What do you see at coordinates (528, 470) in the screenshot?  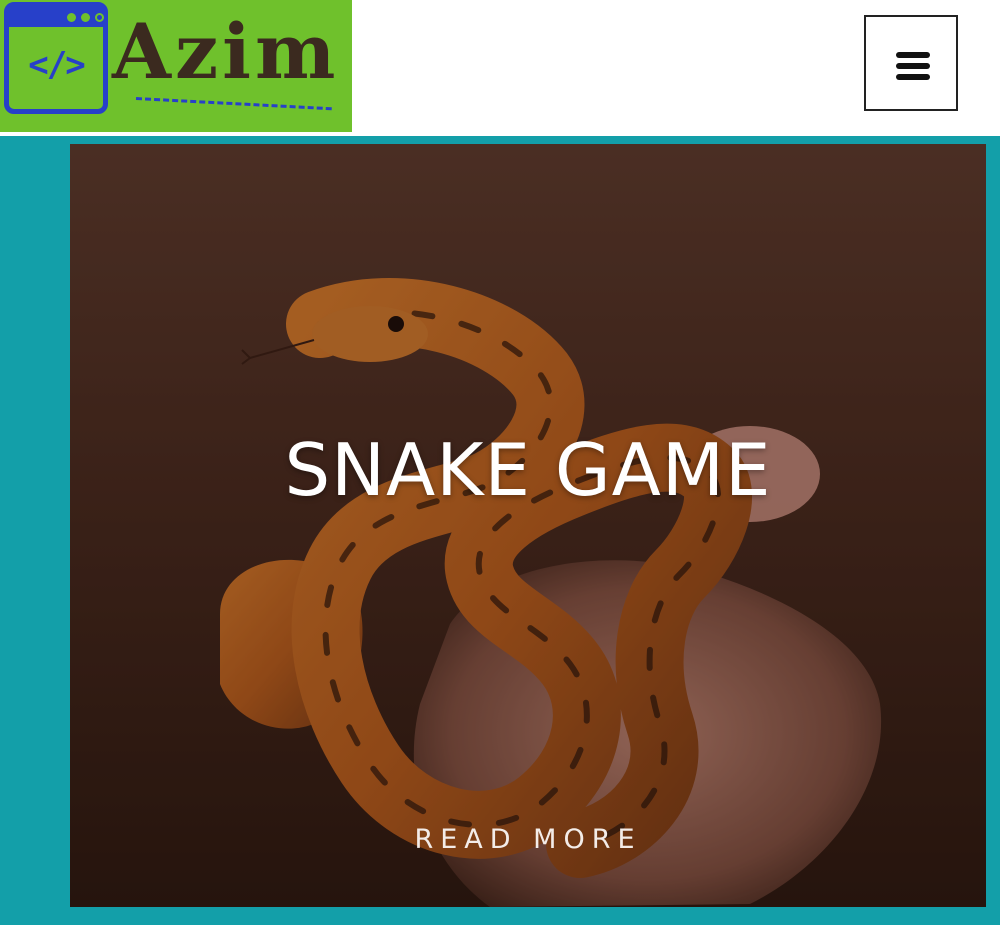 I see `post-title: SNAKE GAME` at bounding box center [528, 470].